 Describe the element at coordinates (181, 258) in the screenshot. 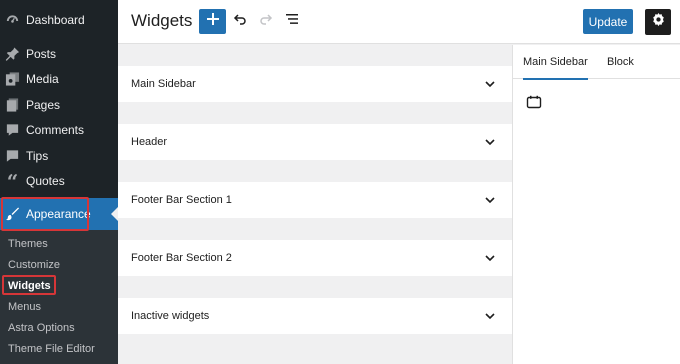

I see `widget-area-title: Footer Bar Section 2` at that location.